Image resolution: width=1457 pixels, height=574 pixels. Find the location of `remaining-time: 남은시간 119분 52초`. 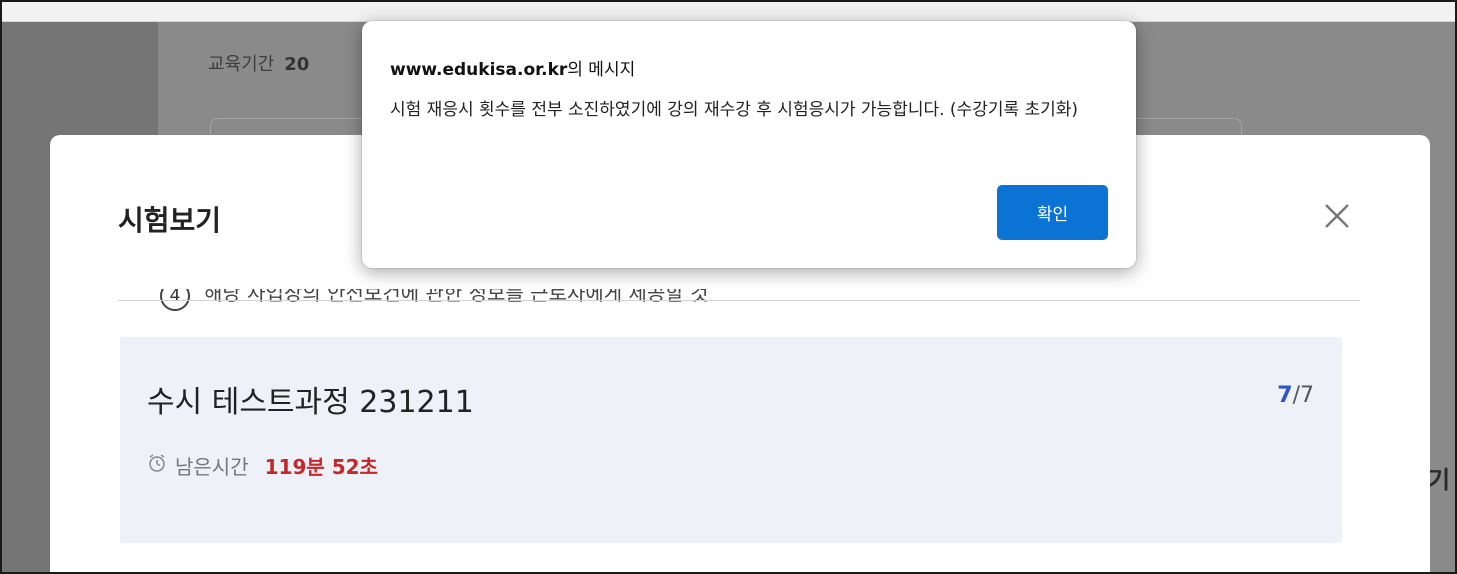

remaining-time: 남은시간 119분 52초 is located at coordinates (262, 465).